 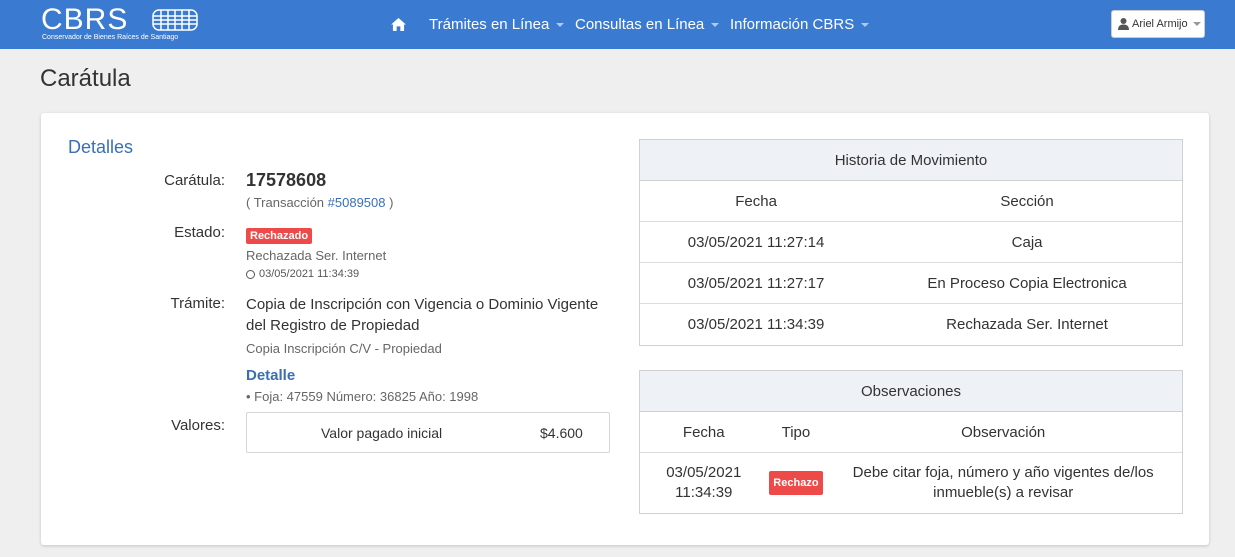 I want to click on logo-grid-icon, so click(x=175, y=20).